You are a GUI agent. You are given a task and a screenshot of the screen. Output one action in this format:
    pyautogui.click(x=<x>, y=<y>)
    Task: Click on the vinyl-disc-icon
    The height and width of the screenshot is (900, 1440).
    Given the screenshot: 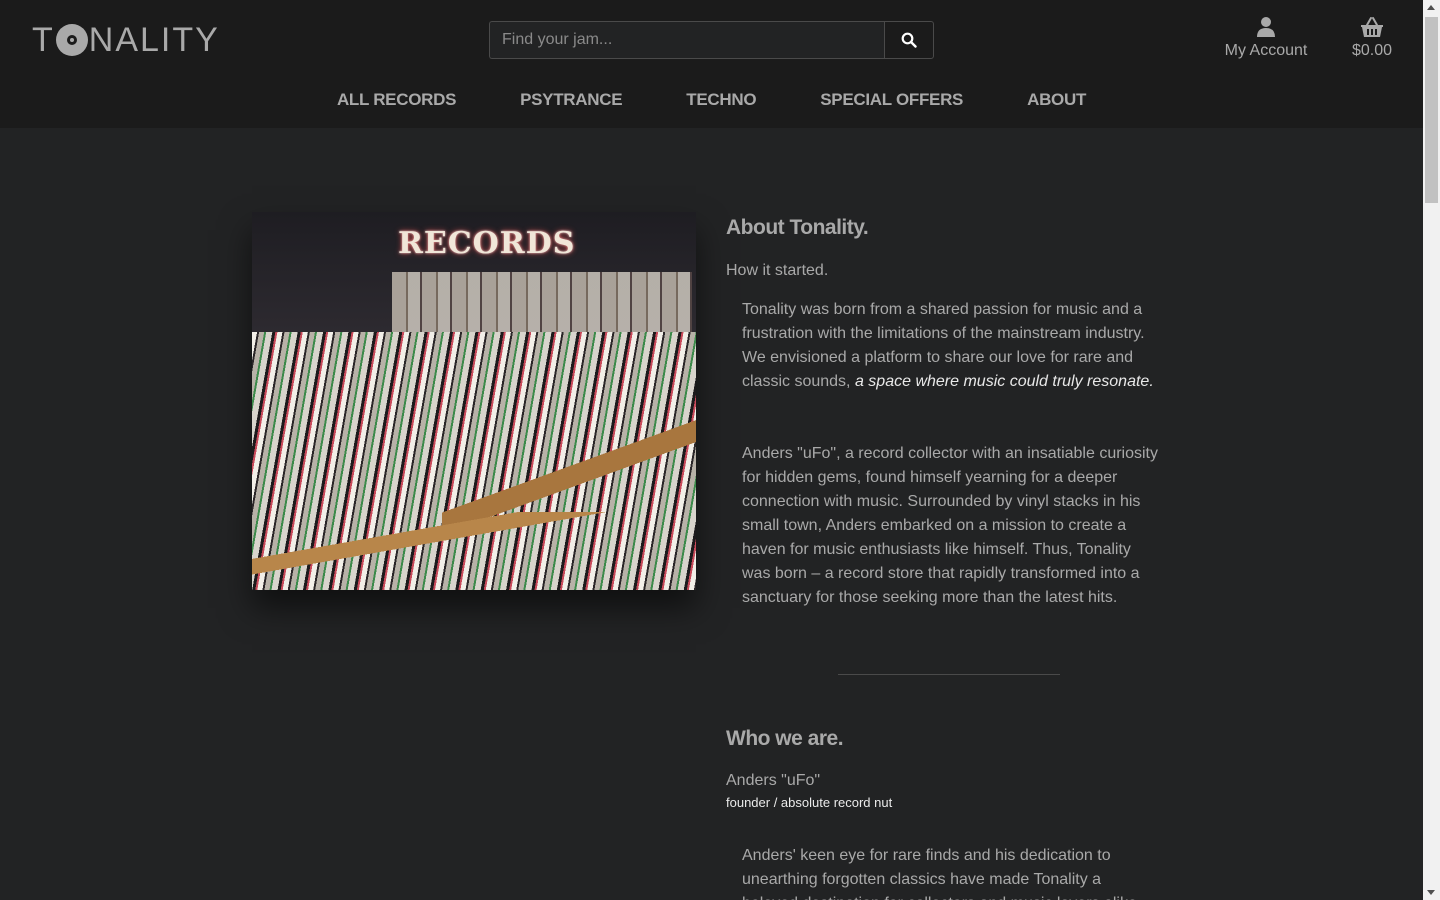 What is the action you would take?
    pyautogui.click(x=71, y=40)
    